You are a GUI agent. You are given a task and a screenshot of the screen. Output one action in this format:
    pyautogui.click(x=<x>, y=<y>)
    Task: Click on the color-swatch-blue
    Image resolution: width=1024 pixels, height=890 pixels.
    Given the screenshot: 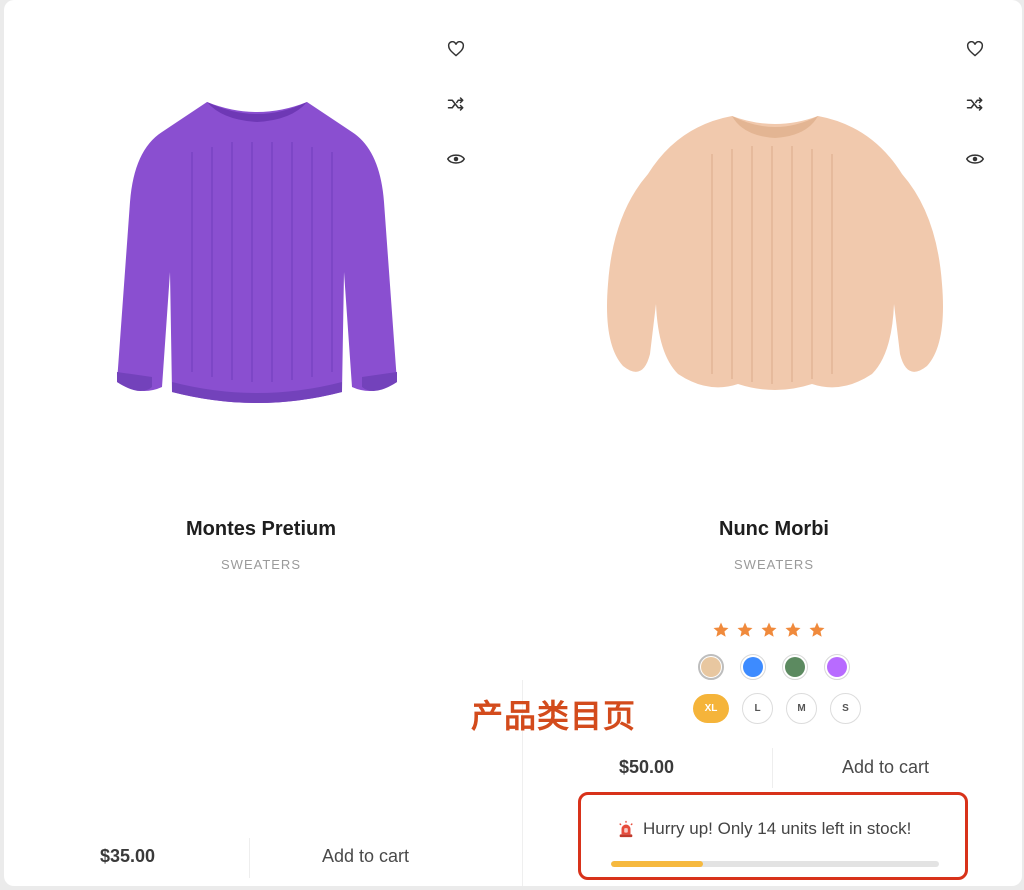 What is the action you would take?
    pyautogui.click(x=753, y=667)
    